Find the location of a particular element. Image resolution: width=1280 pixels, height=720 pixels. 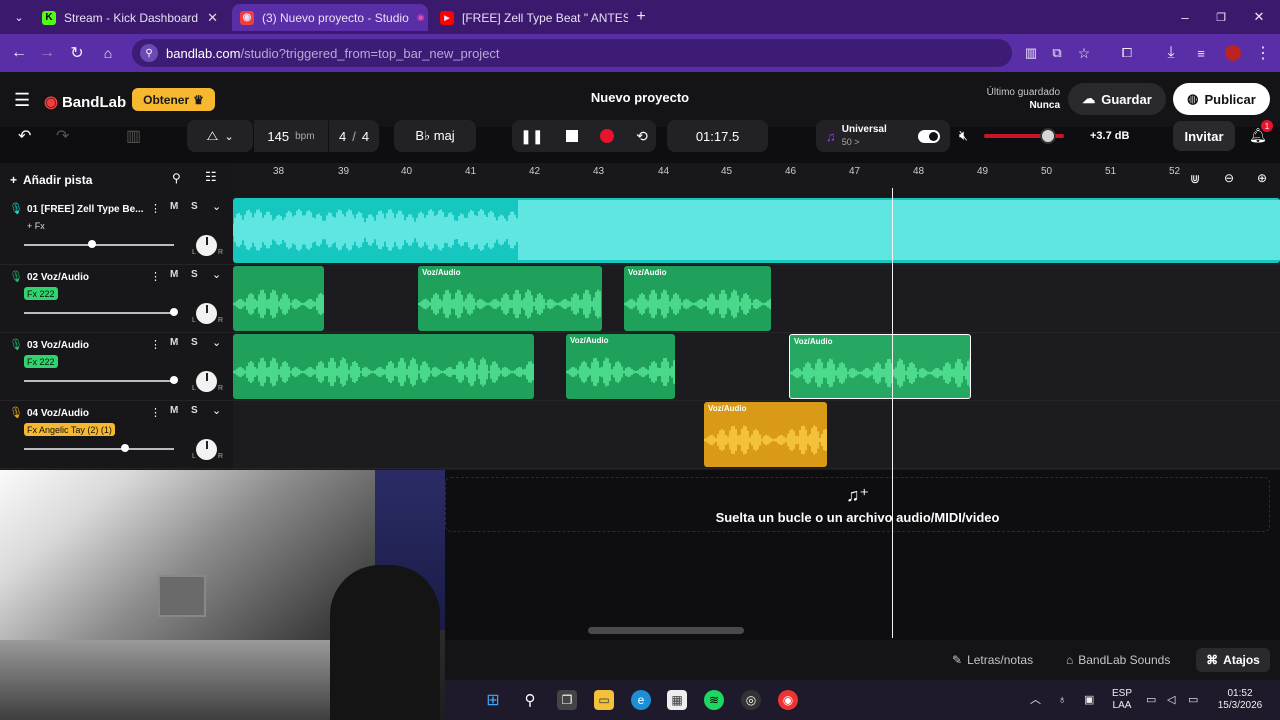

close-window-button: ✕ is located at coordinates (1259, 17).